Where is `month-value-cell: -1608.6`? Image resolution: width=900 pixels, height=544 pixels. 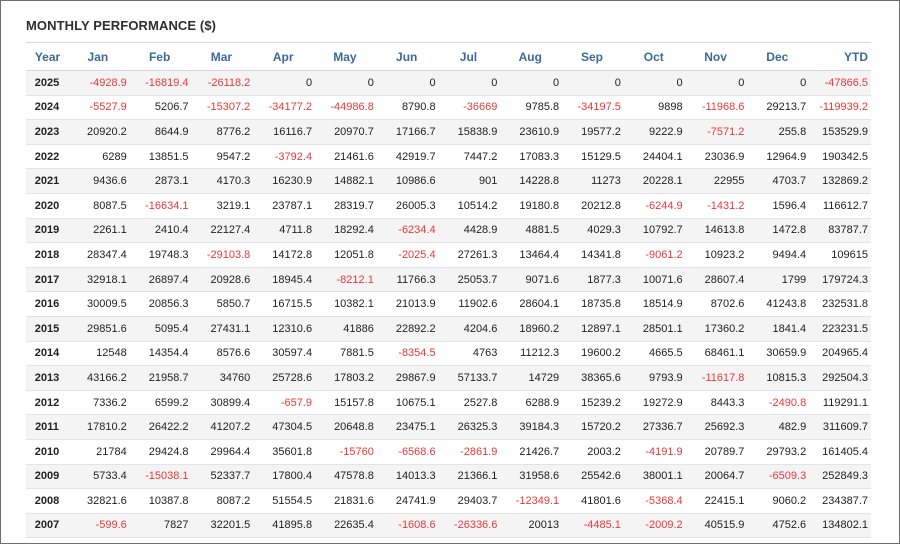 month-value-cell: -1608.6 is located at coordinates (407, 525).